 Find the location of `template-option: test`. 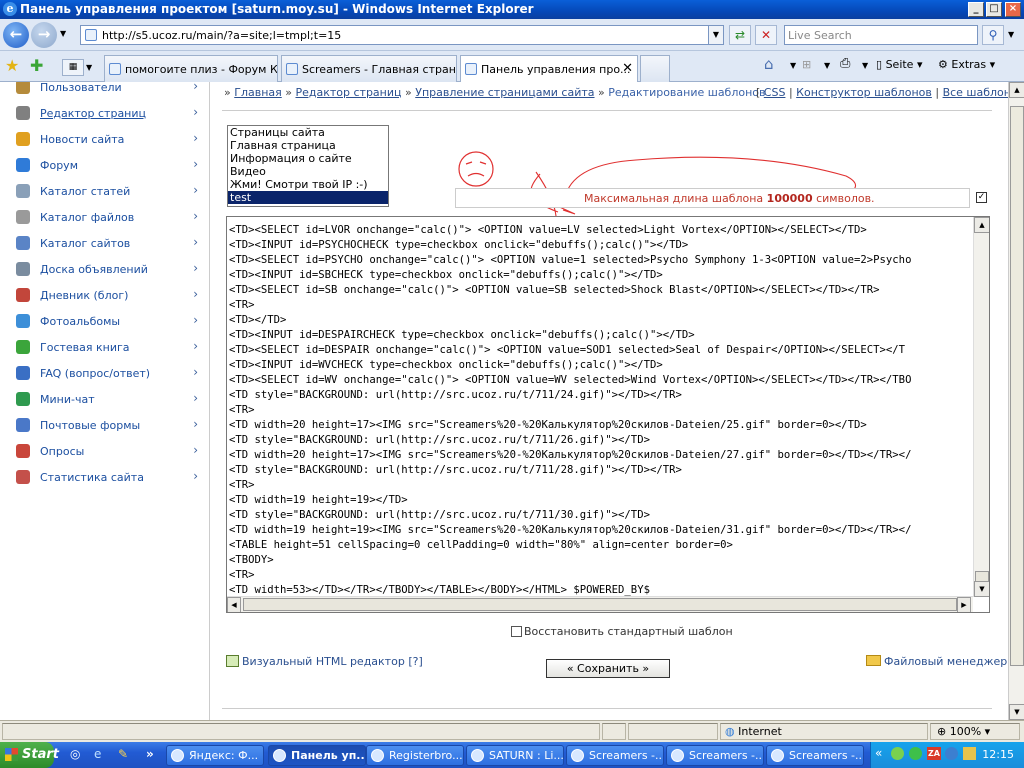

template-option: test is located at coordinates (308, 197).